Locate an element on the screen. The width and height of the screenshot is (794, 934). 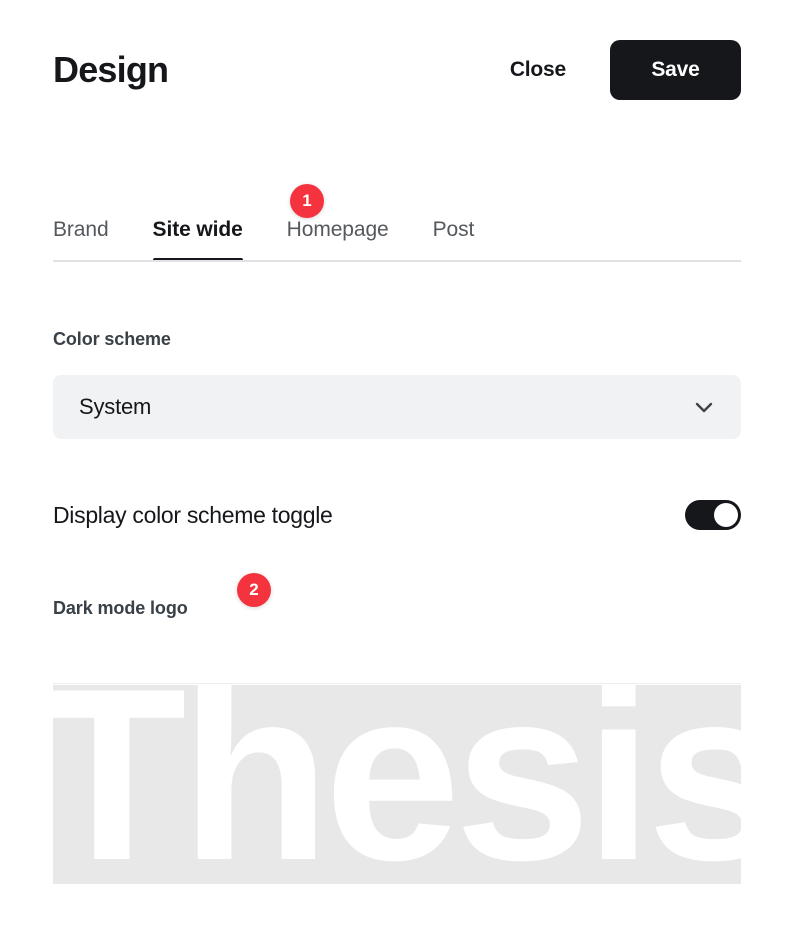
tab-post: Post is located at coordinates (454, 240).